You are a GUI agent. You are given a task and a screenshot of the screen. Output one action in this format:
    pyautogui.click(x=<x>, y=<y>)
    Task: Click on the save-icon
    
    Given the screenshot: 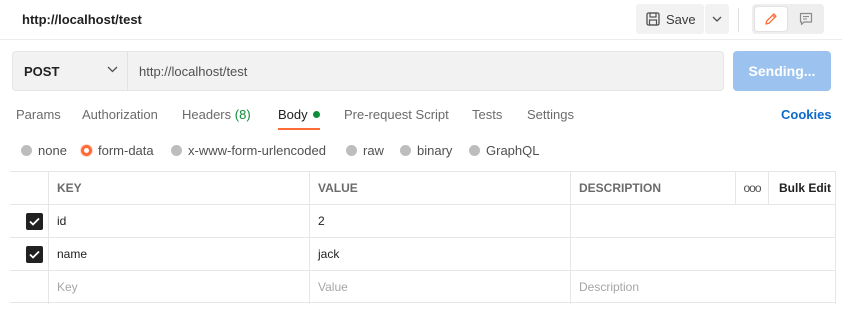 What is the action you would take?
    pyautogui.click(x=653, y=19)
    